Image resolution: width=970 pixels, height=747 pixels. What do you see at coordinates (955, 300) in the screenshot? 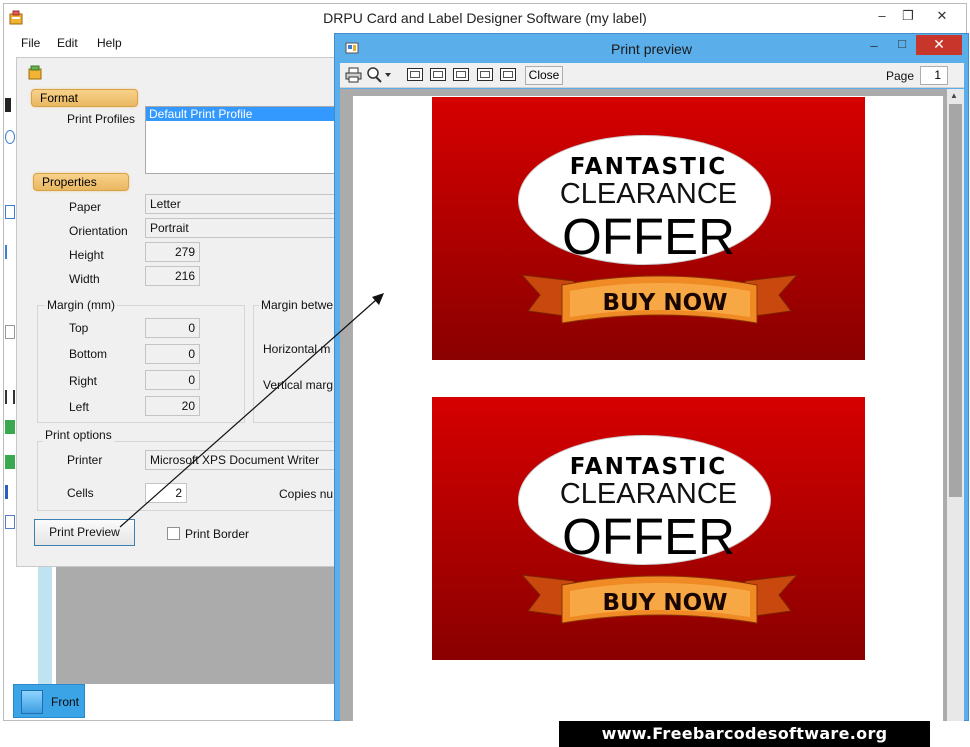
I see `scrollbar-thumb` at bounding box center [955, 300].